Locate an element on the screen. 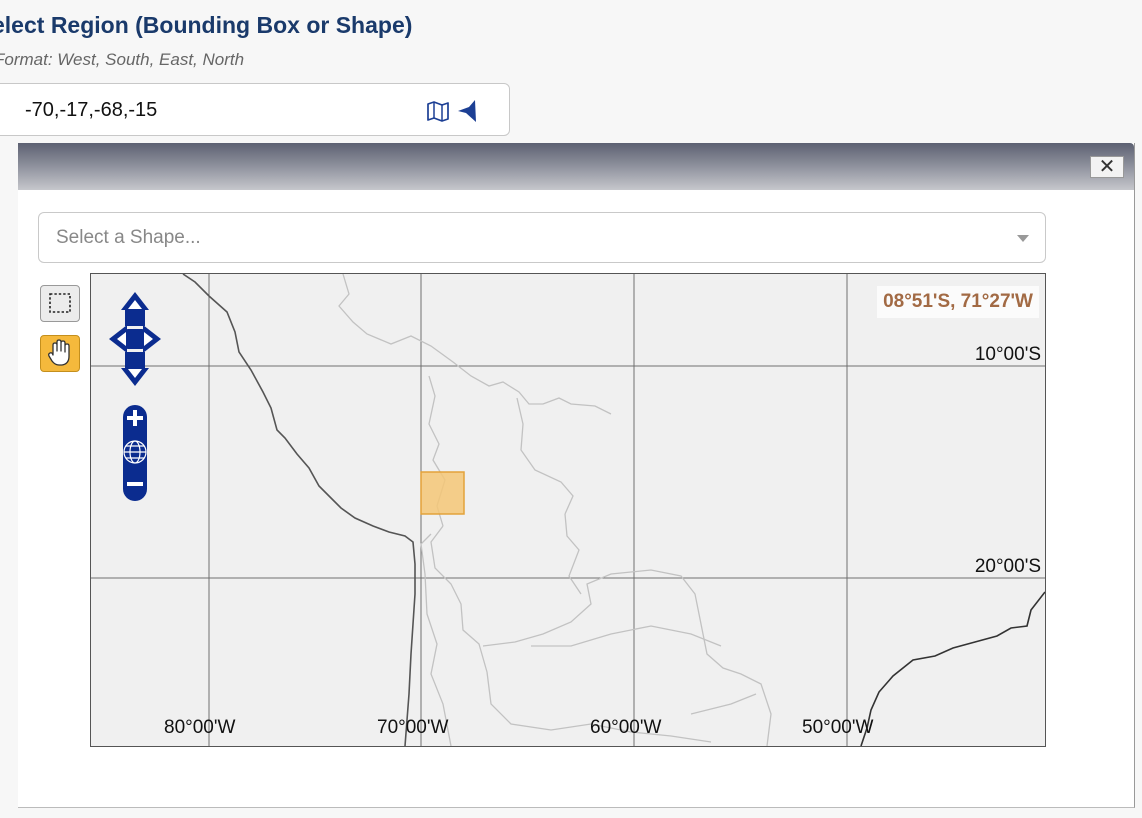 Image resolution: width=1142 pixels, height=818 pixels. hand-pan-icon is located at coordinates (59, 352).